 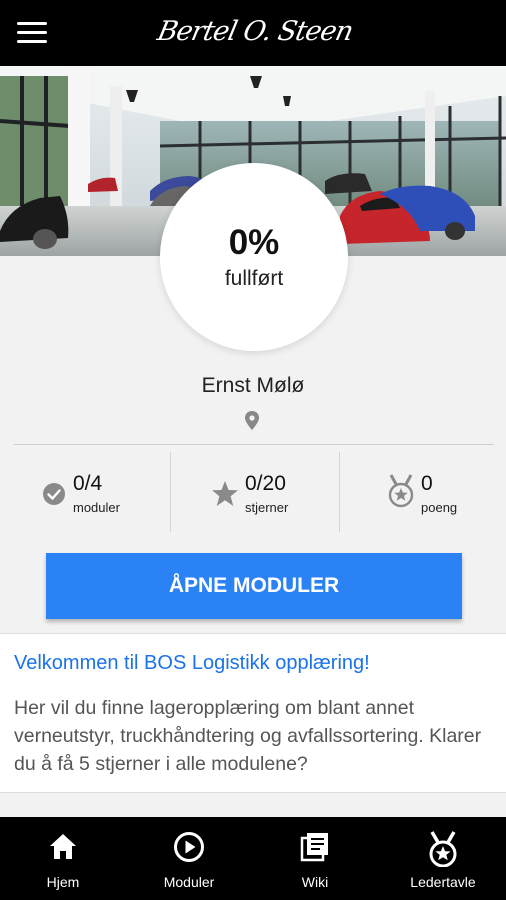 I want to click on play-circle-icon, so click(x=189, y=847).